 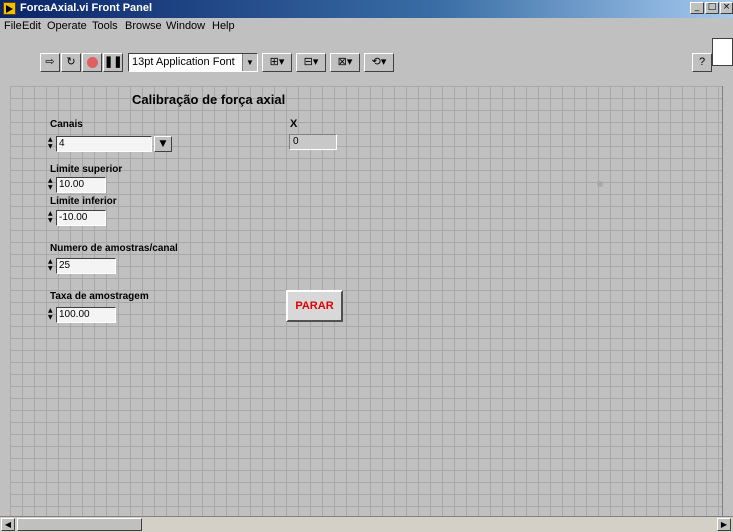 I want to click on numero-amostras-label: Numero de amostras/canal, so click(x=114, y=248).